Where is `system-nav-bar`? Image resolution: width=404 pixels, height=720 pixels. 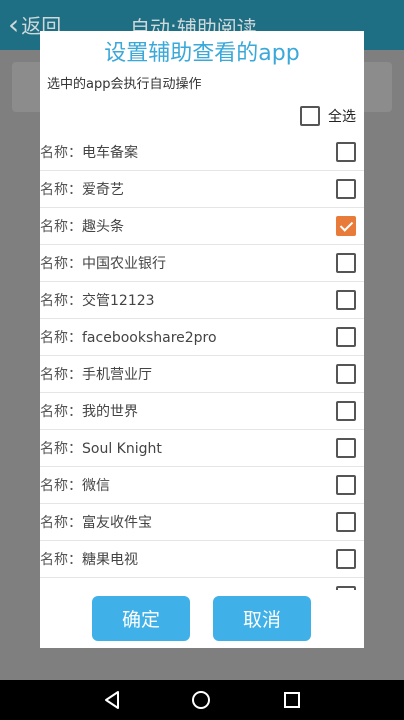 system-nav-bar is located at coordinates (202, 700).